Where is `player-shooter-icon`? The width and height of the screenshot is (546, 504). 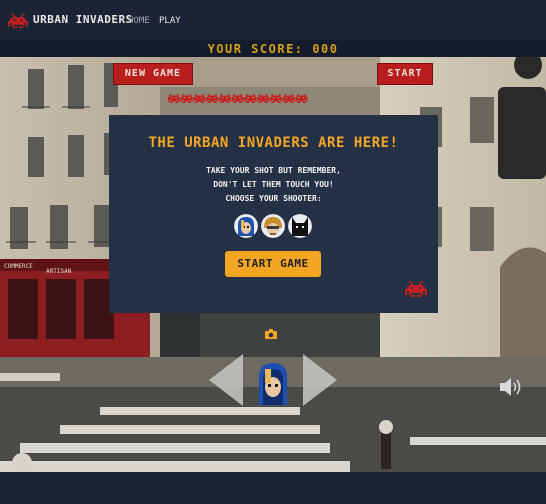
player-shooter-icon is located at coordinates (273, 383).